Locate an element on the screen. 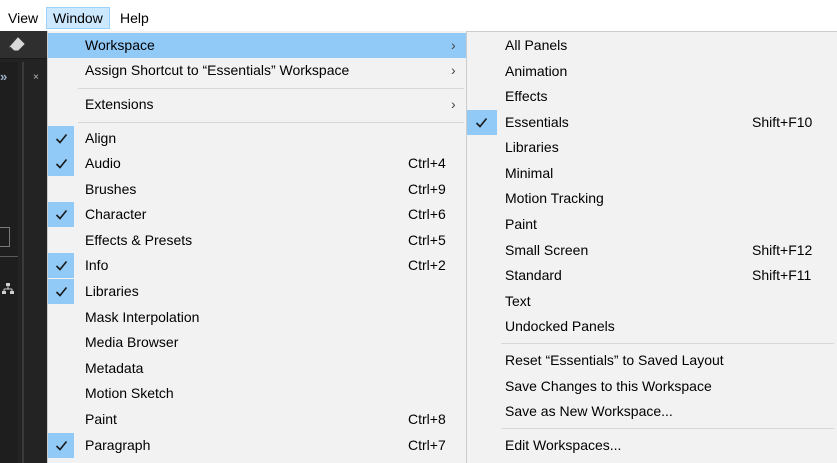 The height and width of the screenshot is (463, 837). menu-item-label: Brushes is located at coordinates (111, 189).